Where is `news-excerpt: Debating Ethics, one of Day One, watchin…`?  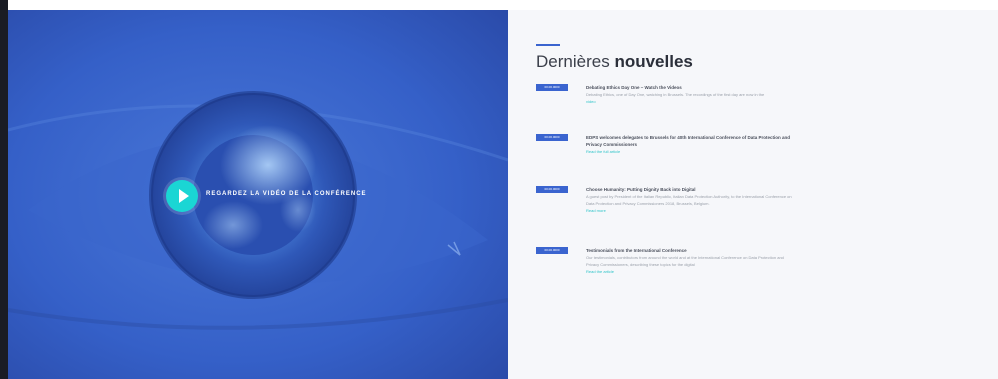 news-excerpt: Debating Ethics, one of Day One, watchin… is located at coordinates (675, 94).